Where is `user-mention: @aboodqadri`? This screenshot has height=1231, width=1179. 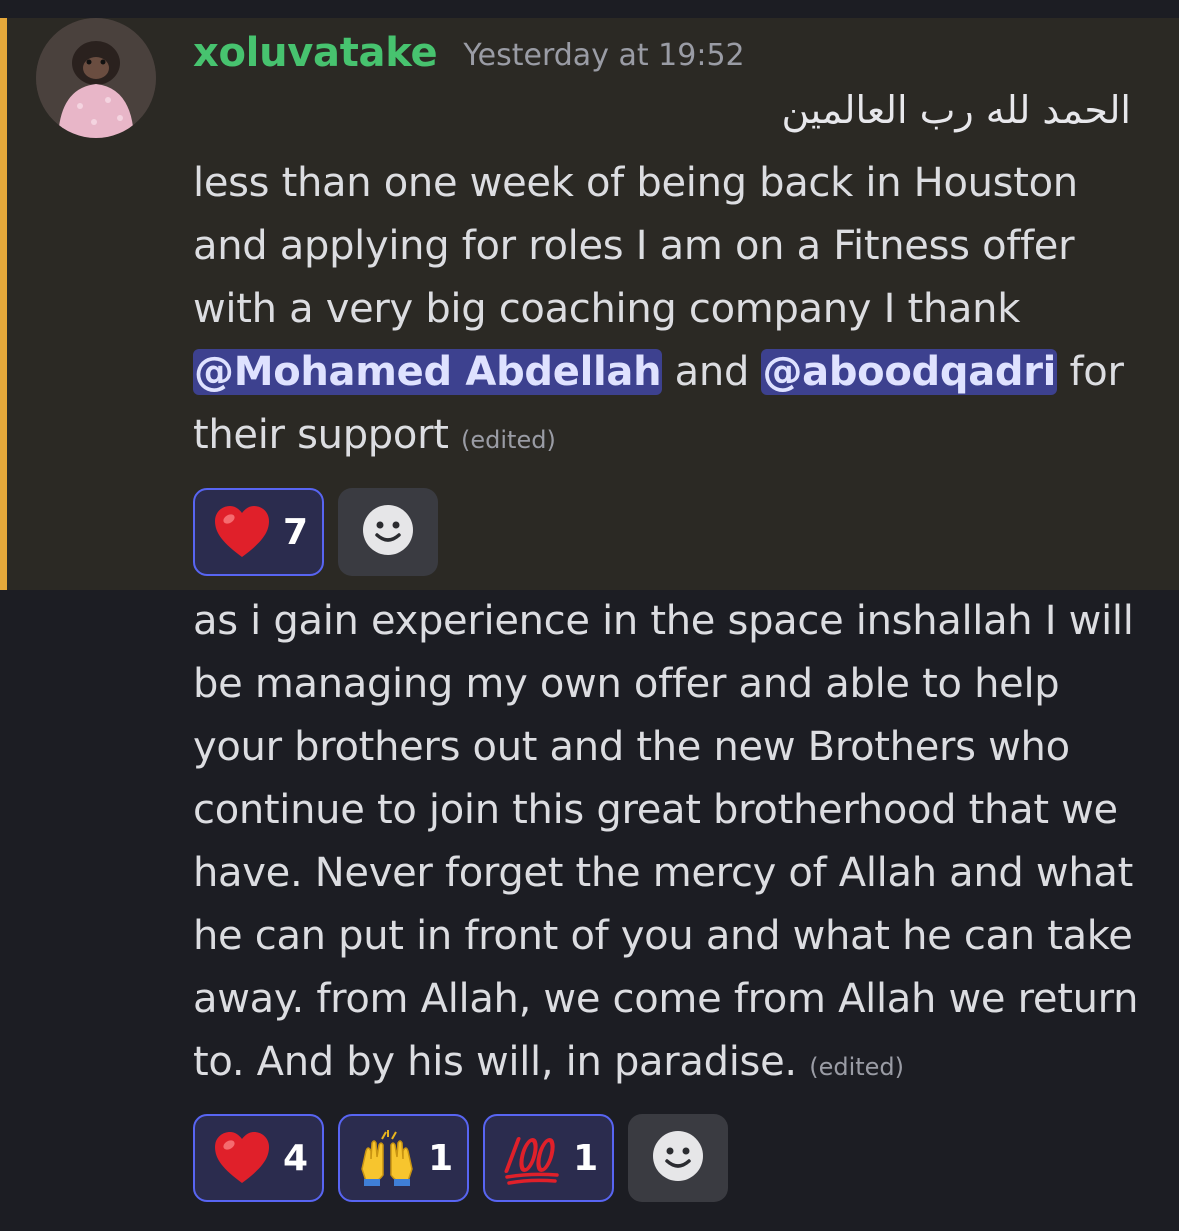 user-mention: @aboodqadri is located at coordinates (909, 372).